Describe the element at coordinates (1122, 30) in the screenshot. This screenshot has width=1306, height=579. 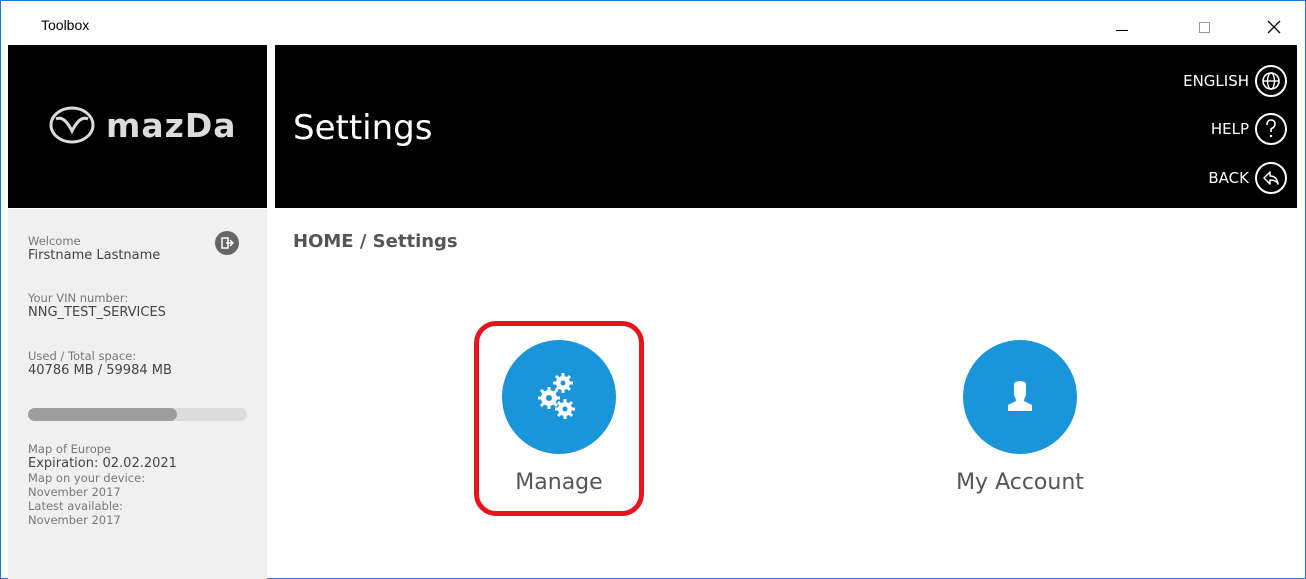
I see `minimize-icon` at that location.